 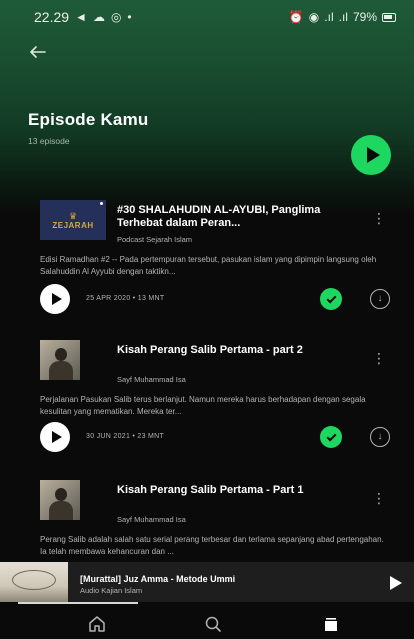 I want to click on episode-thumbnail: ♛ ZEJARAH, so click(x=73, y=220).